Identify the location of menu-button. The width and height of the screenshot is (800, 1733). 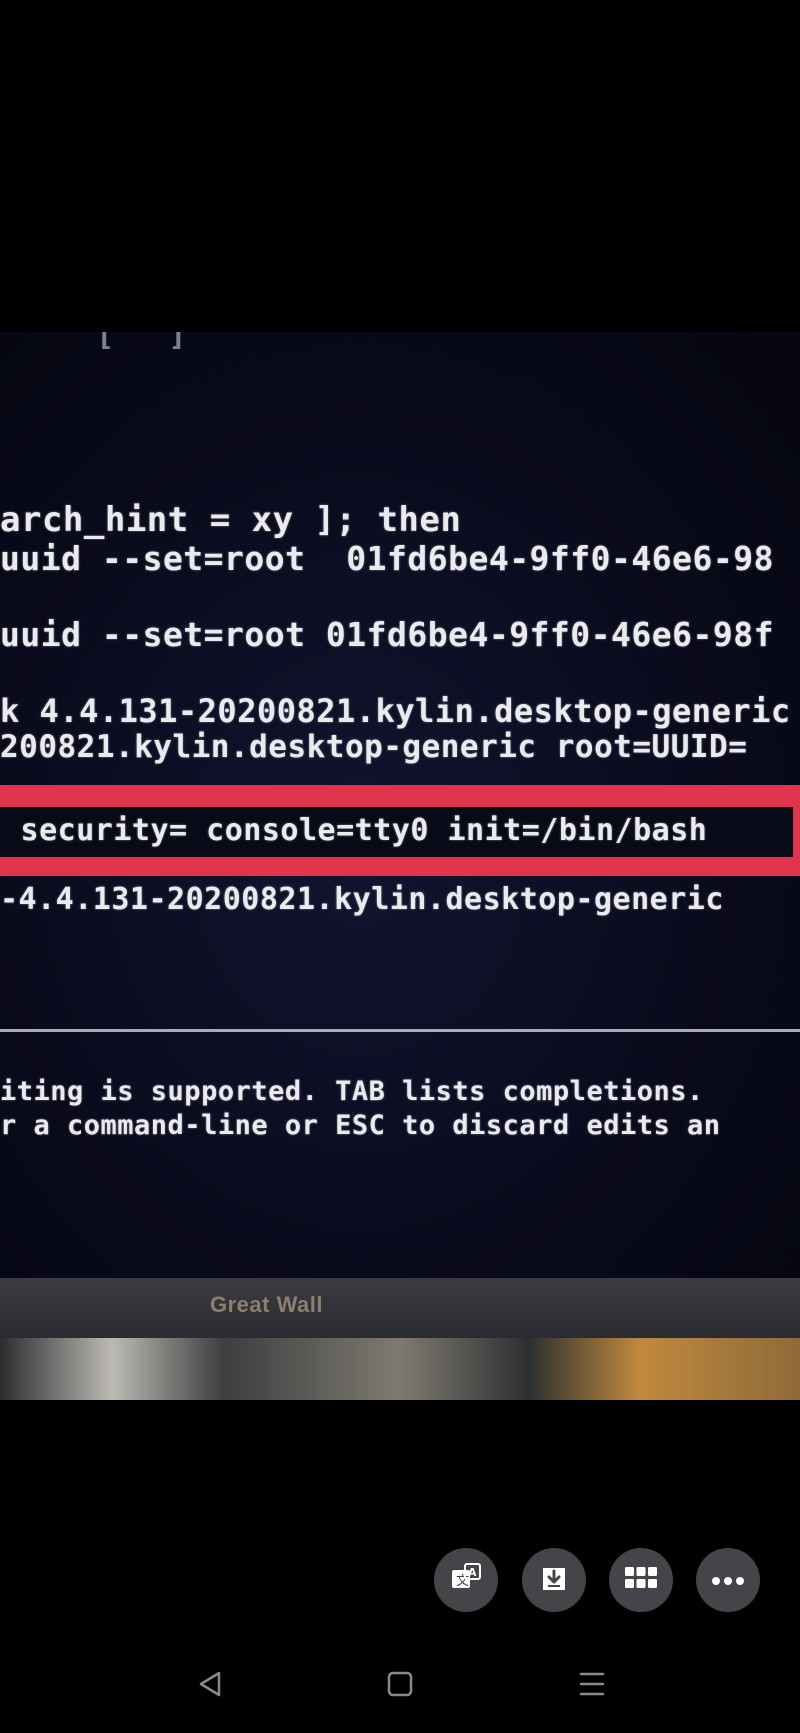
(592, 1686).